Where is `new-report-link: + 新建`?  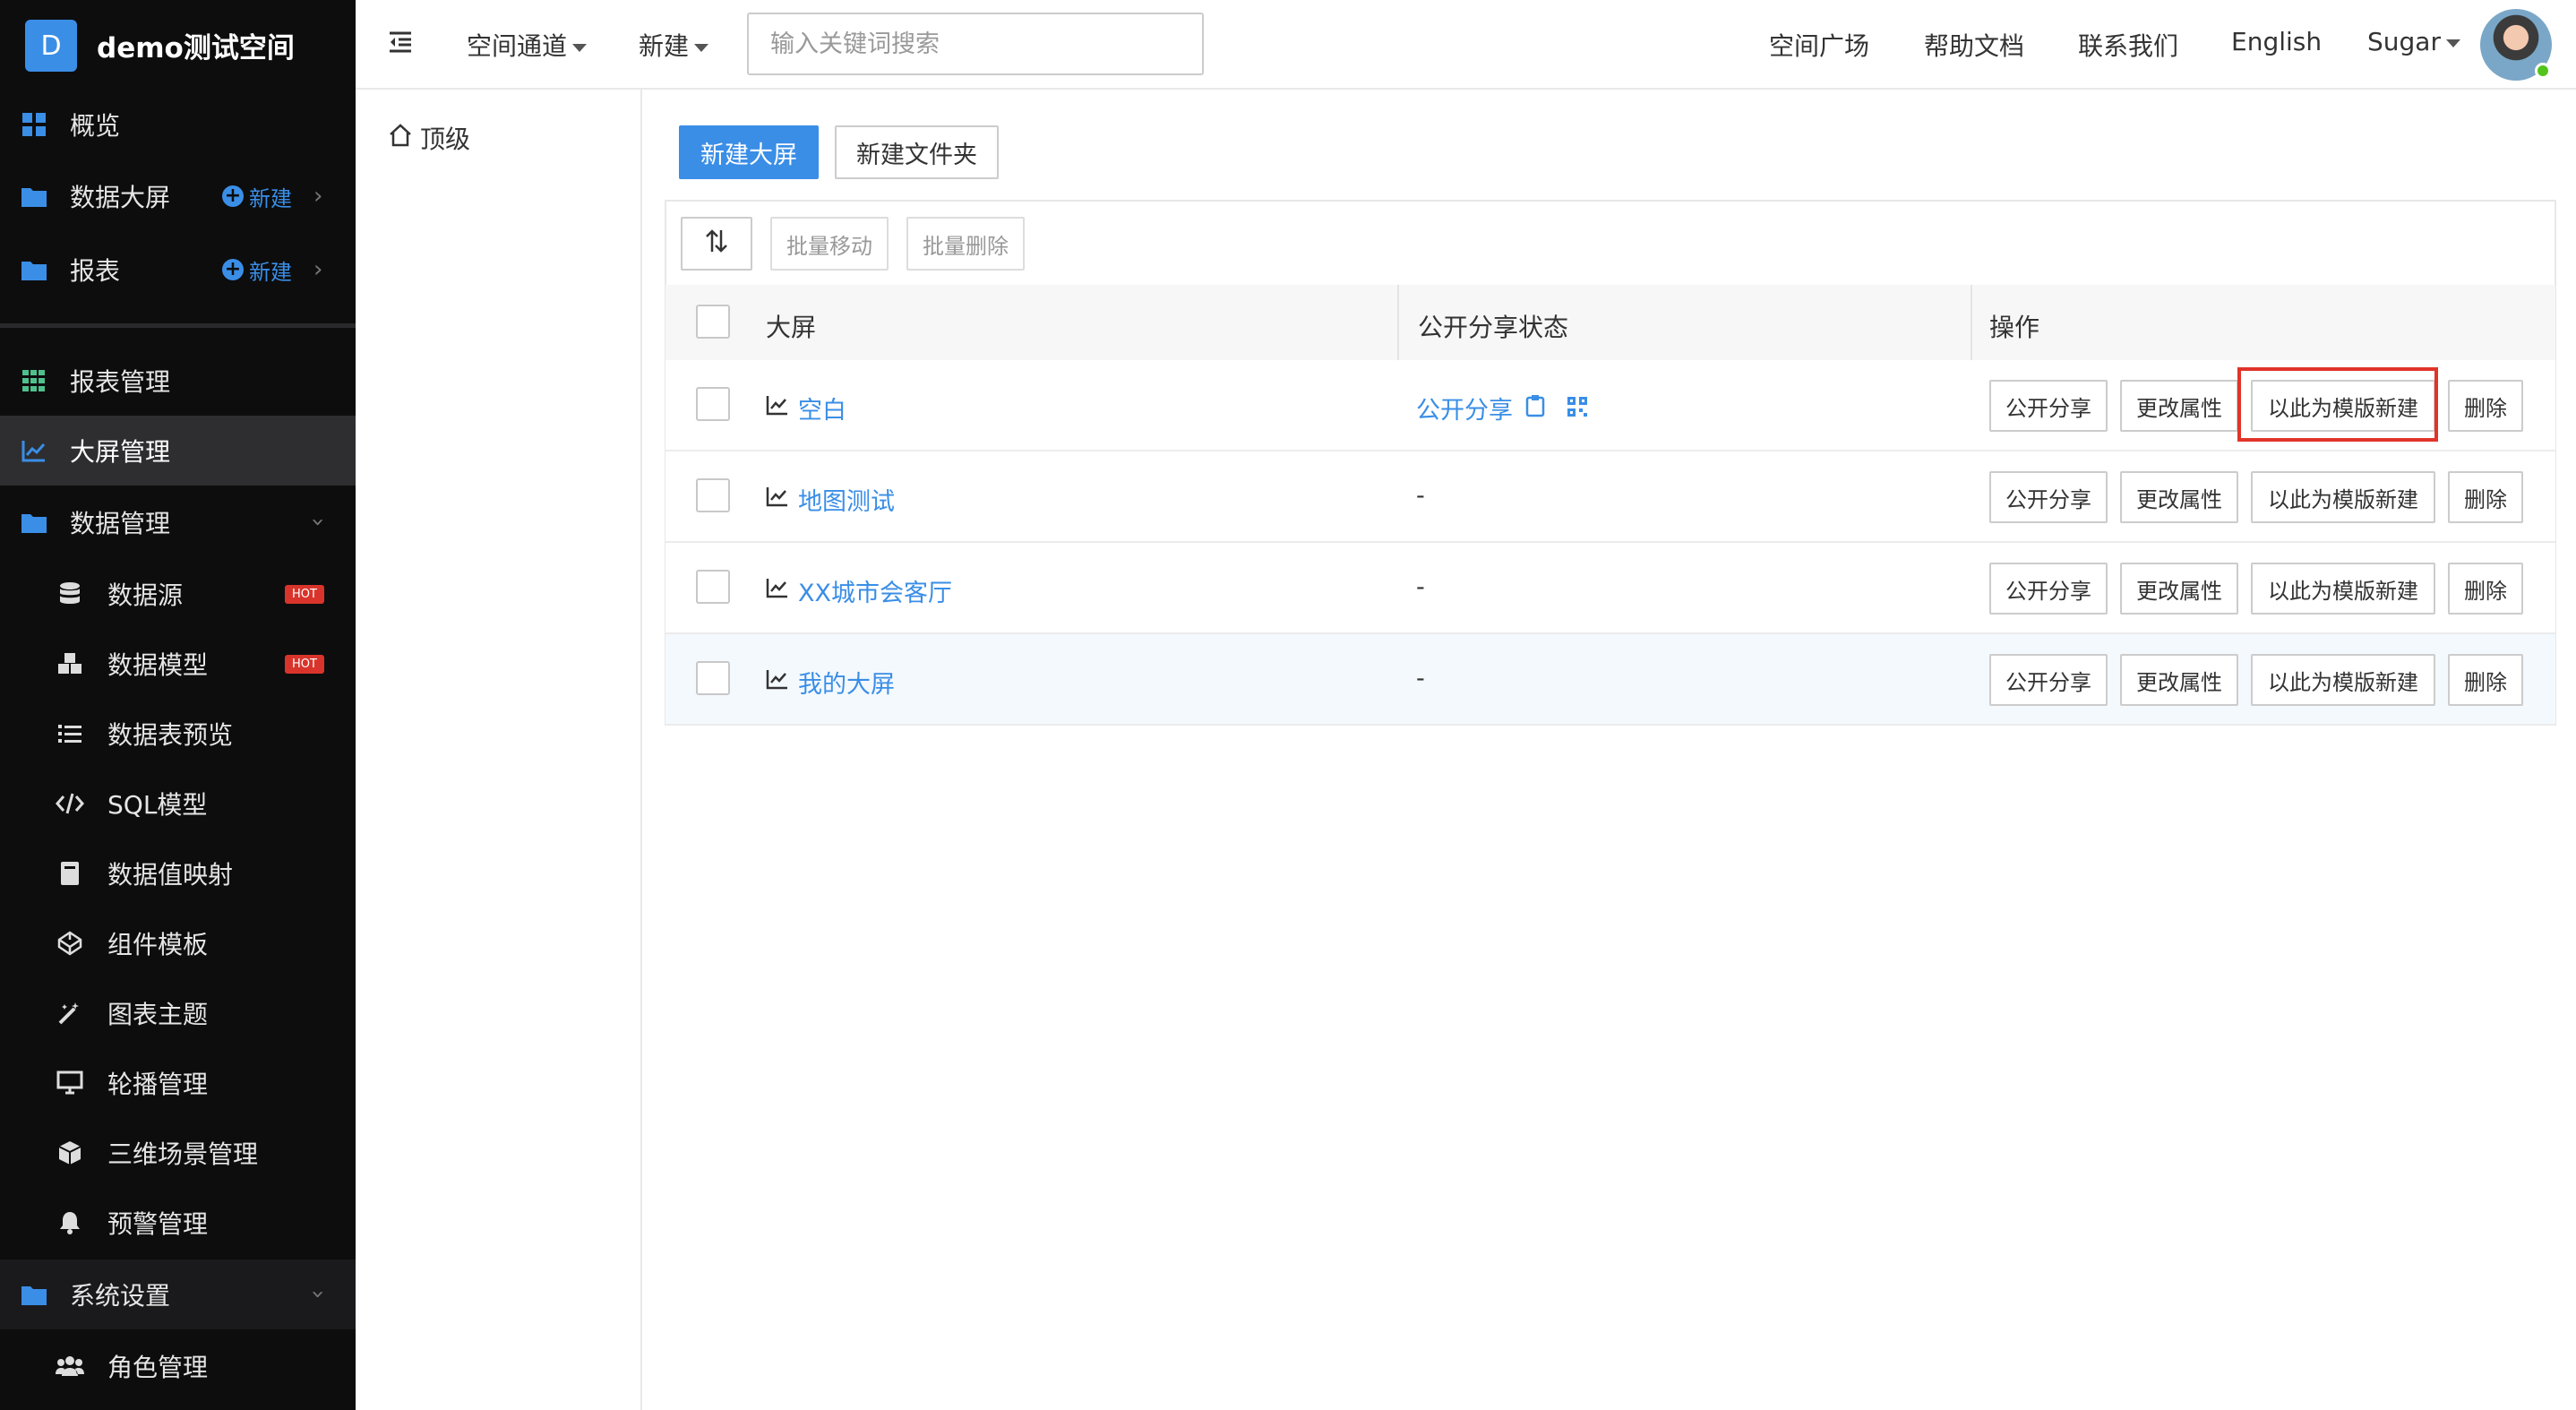 new-report-link: + 新建 is located at coordinates (257, 270).